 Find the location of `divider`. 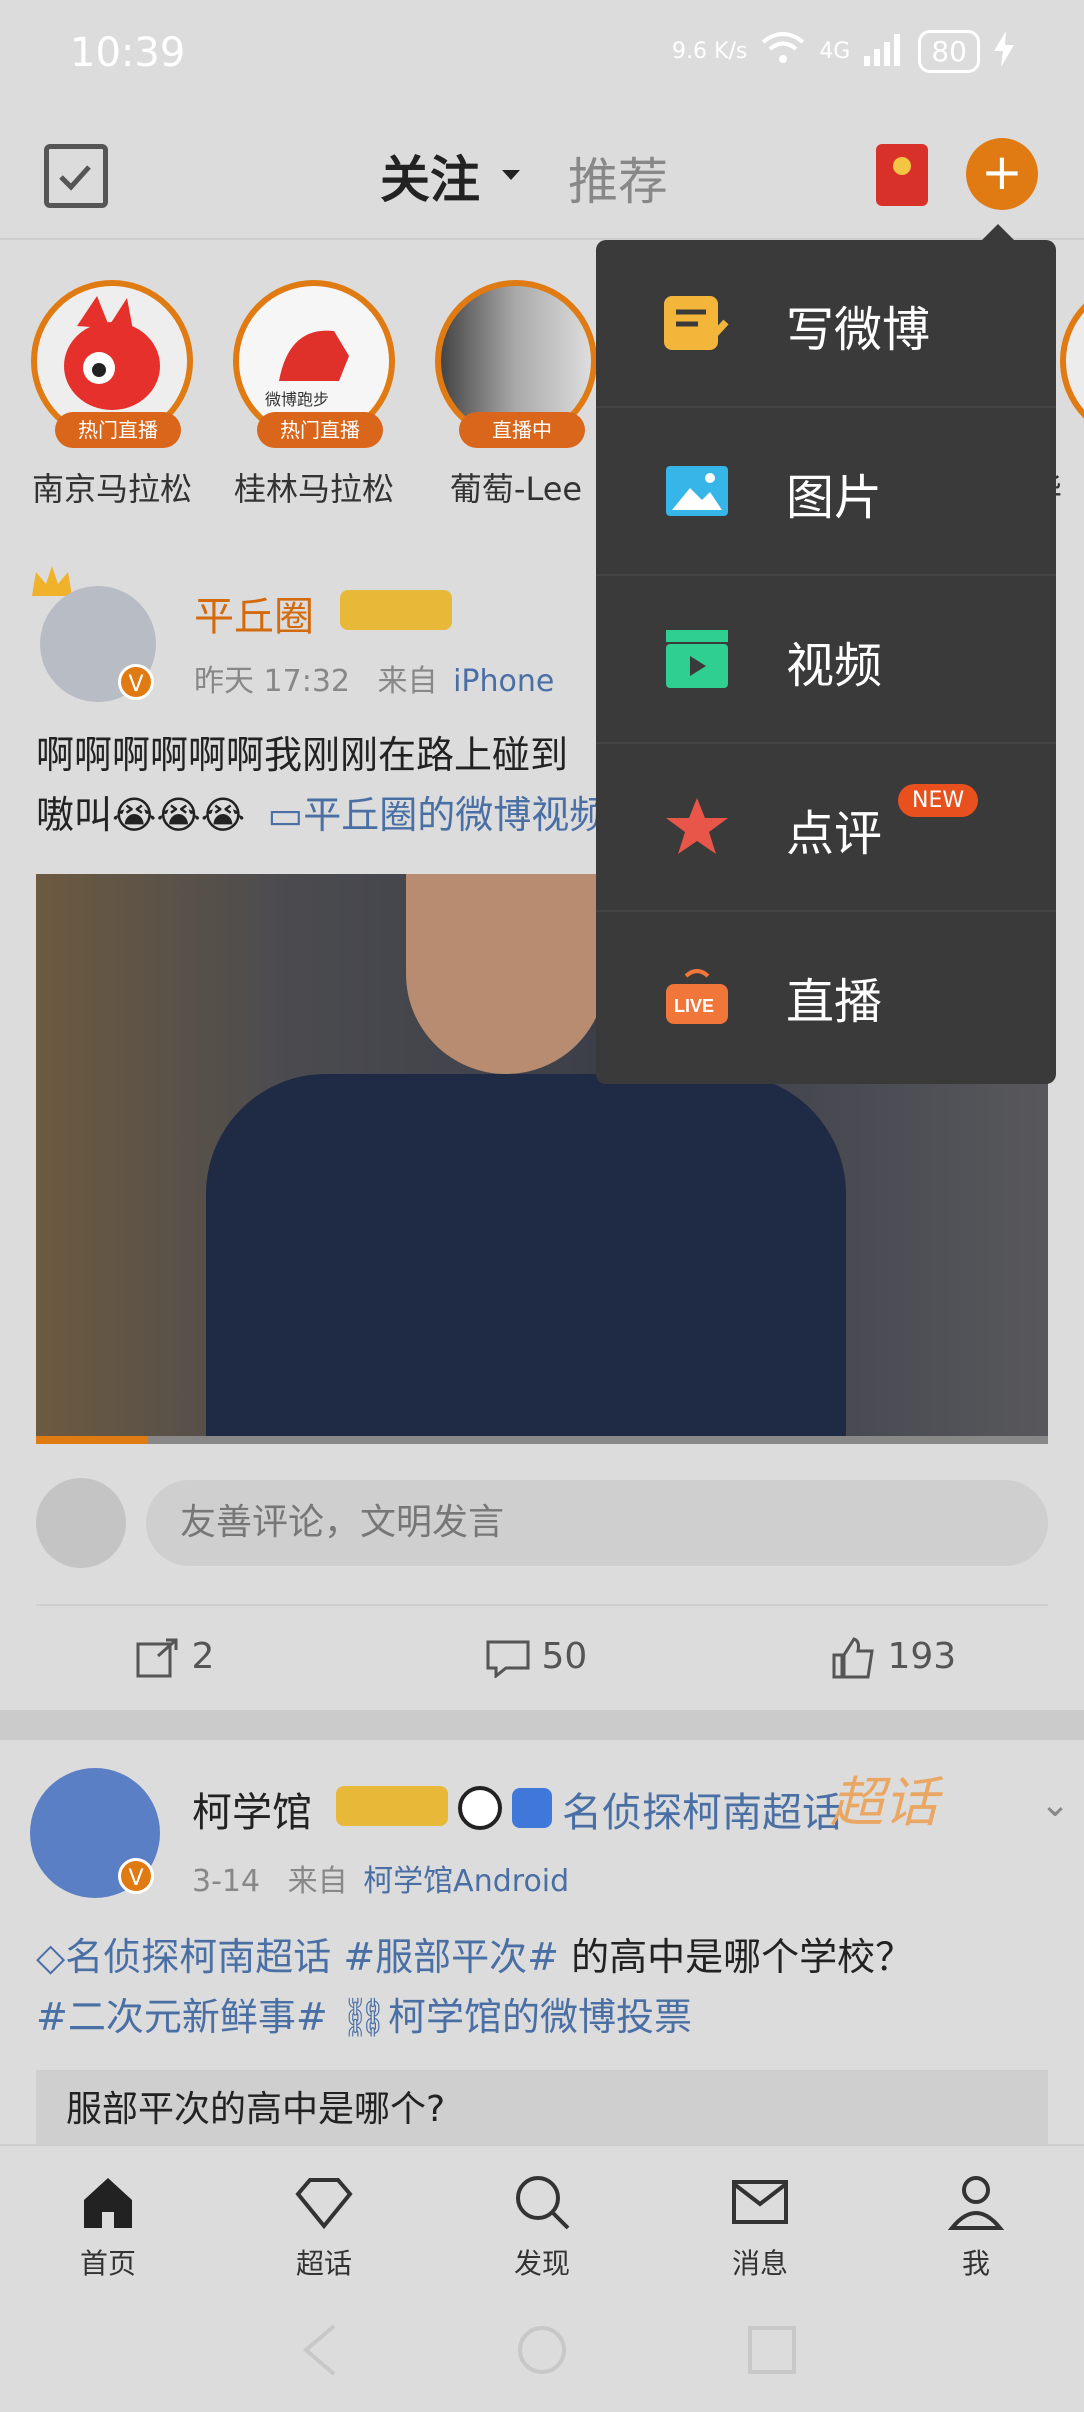

divider is located at coordinates (542, 1725).